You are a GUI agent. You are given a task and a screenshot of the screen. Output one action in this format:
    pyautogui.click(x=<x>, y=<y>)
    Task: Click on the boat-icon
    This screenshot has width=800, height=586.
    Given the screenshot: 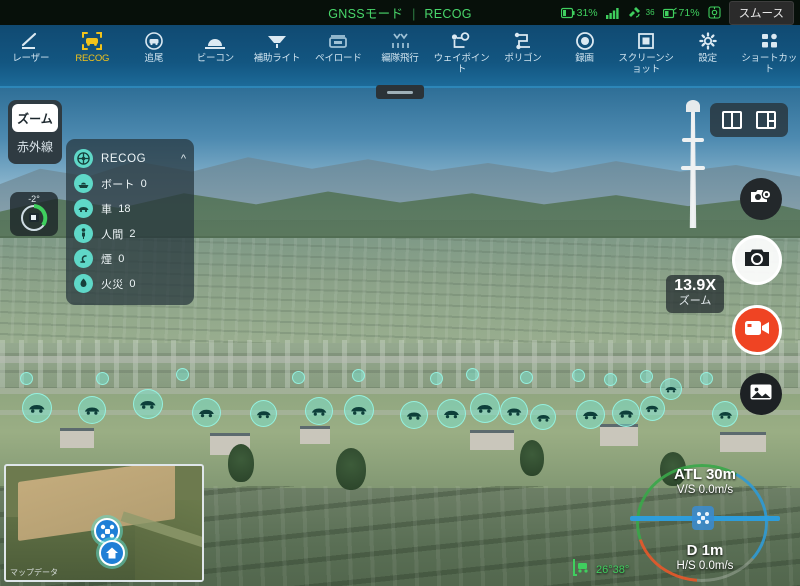 What is the action you would take?
    pyautogui.click(x=83, y=183)
    